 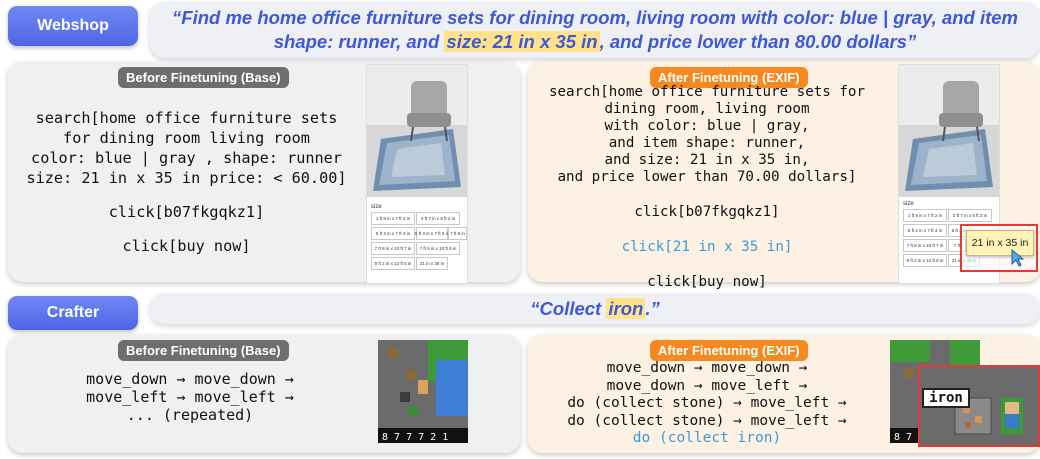 I want to click on webshop-task-line-2-pre: shape: runner, and, so click(x=359, y=41).